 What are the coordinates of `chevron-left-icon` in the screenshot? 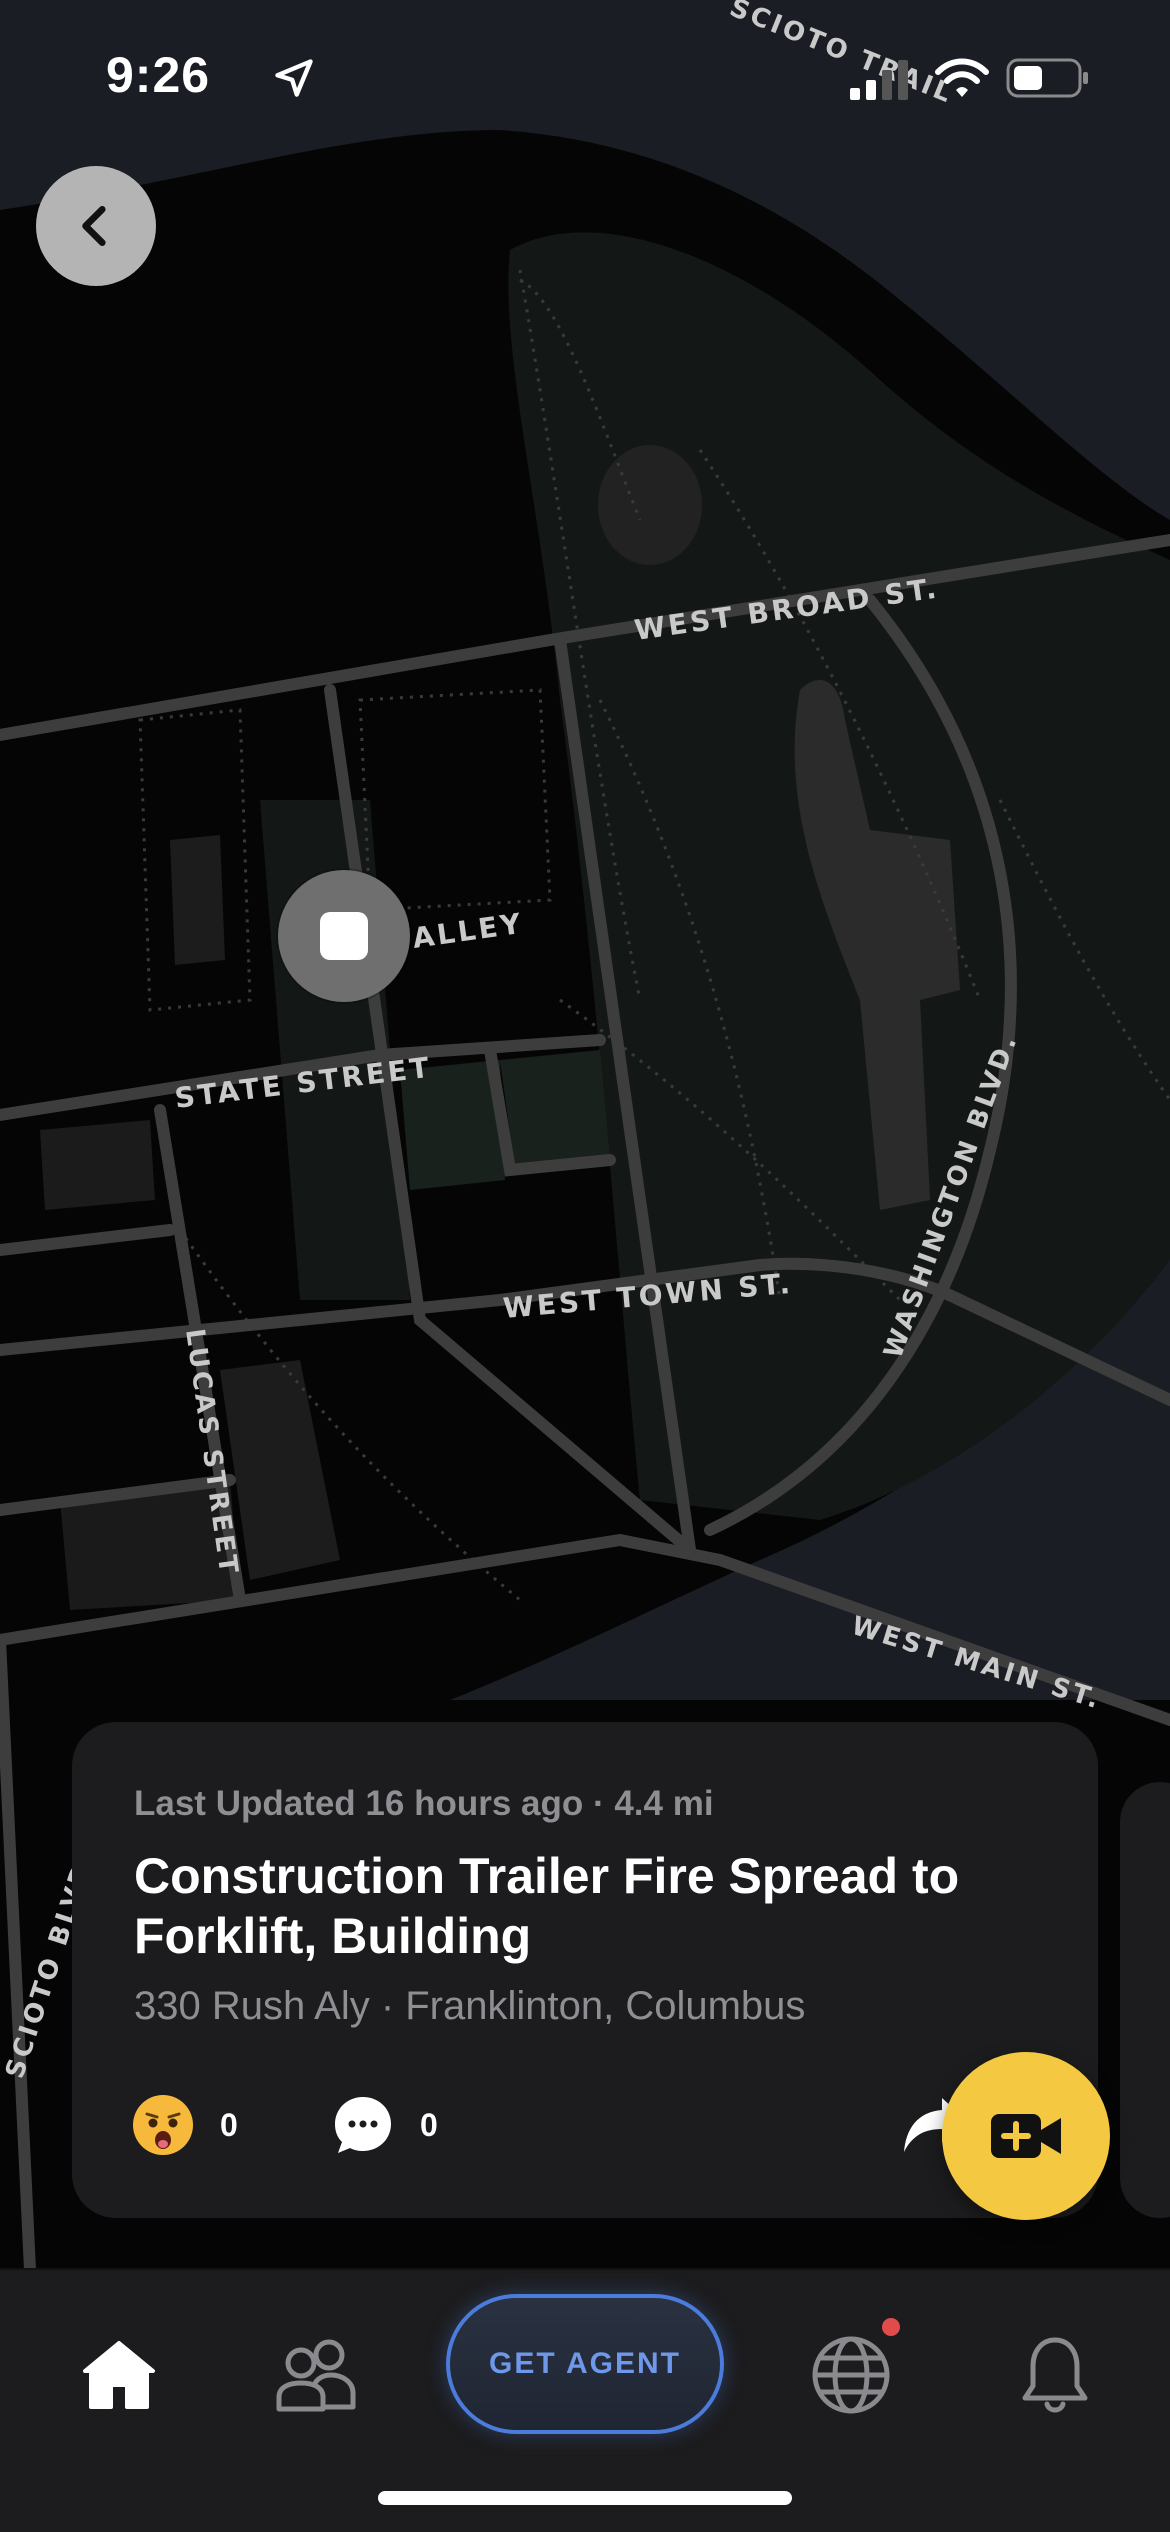 It's located at (94, 226).